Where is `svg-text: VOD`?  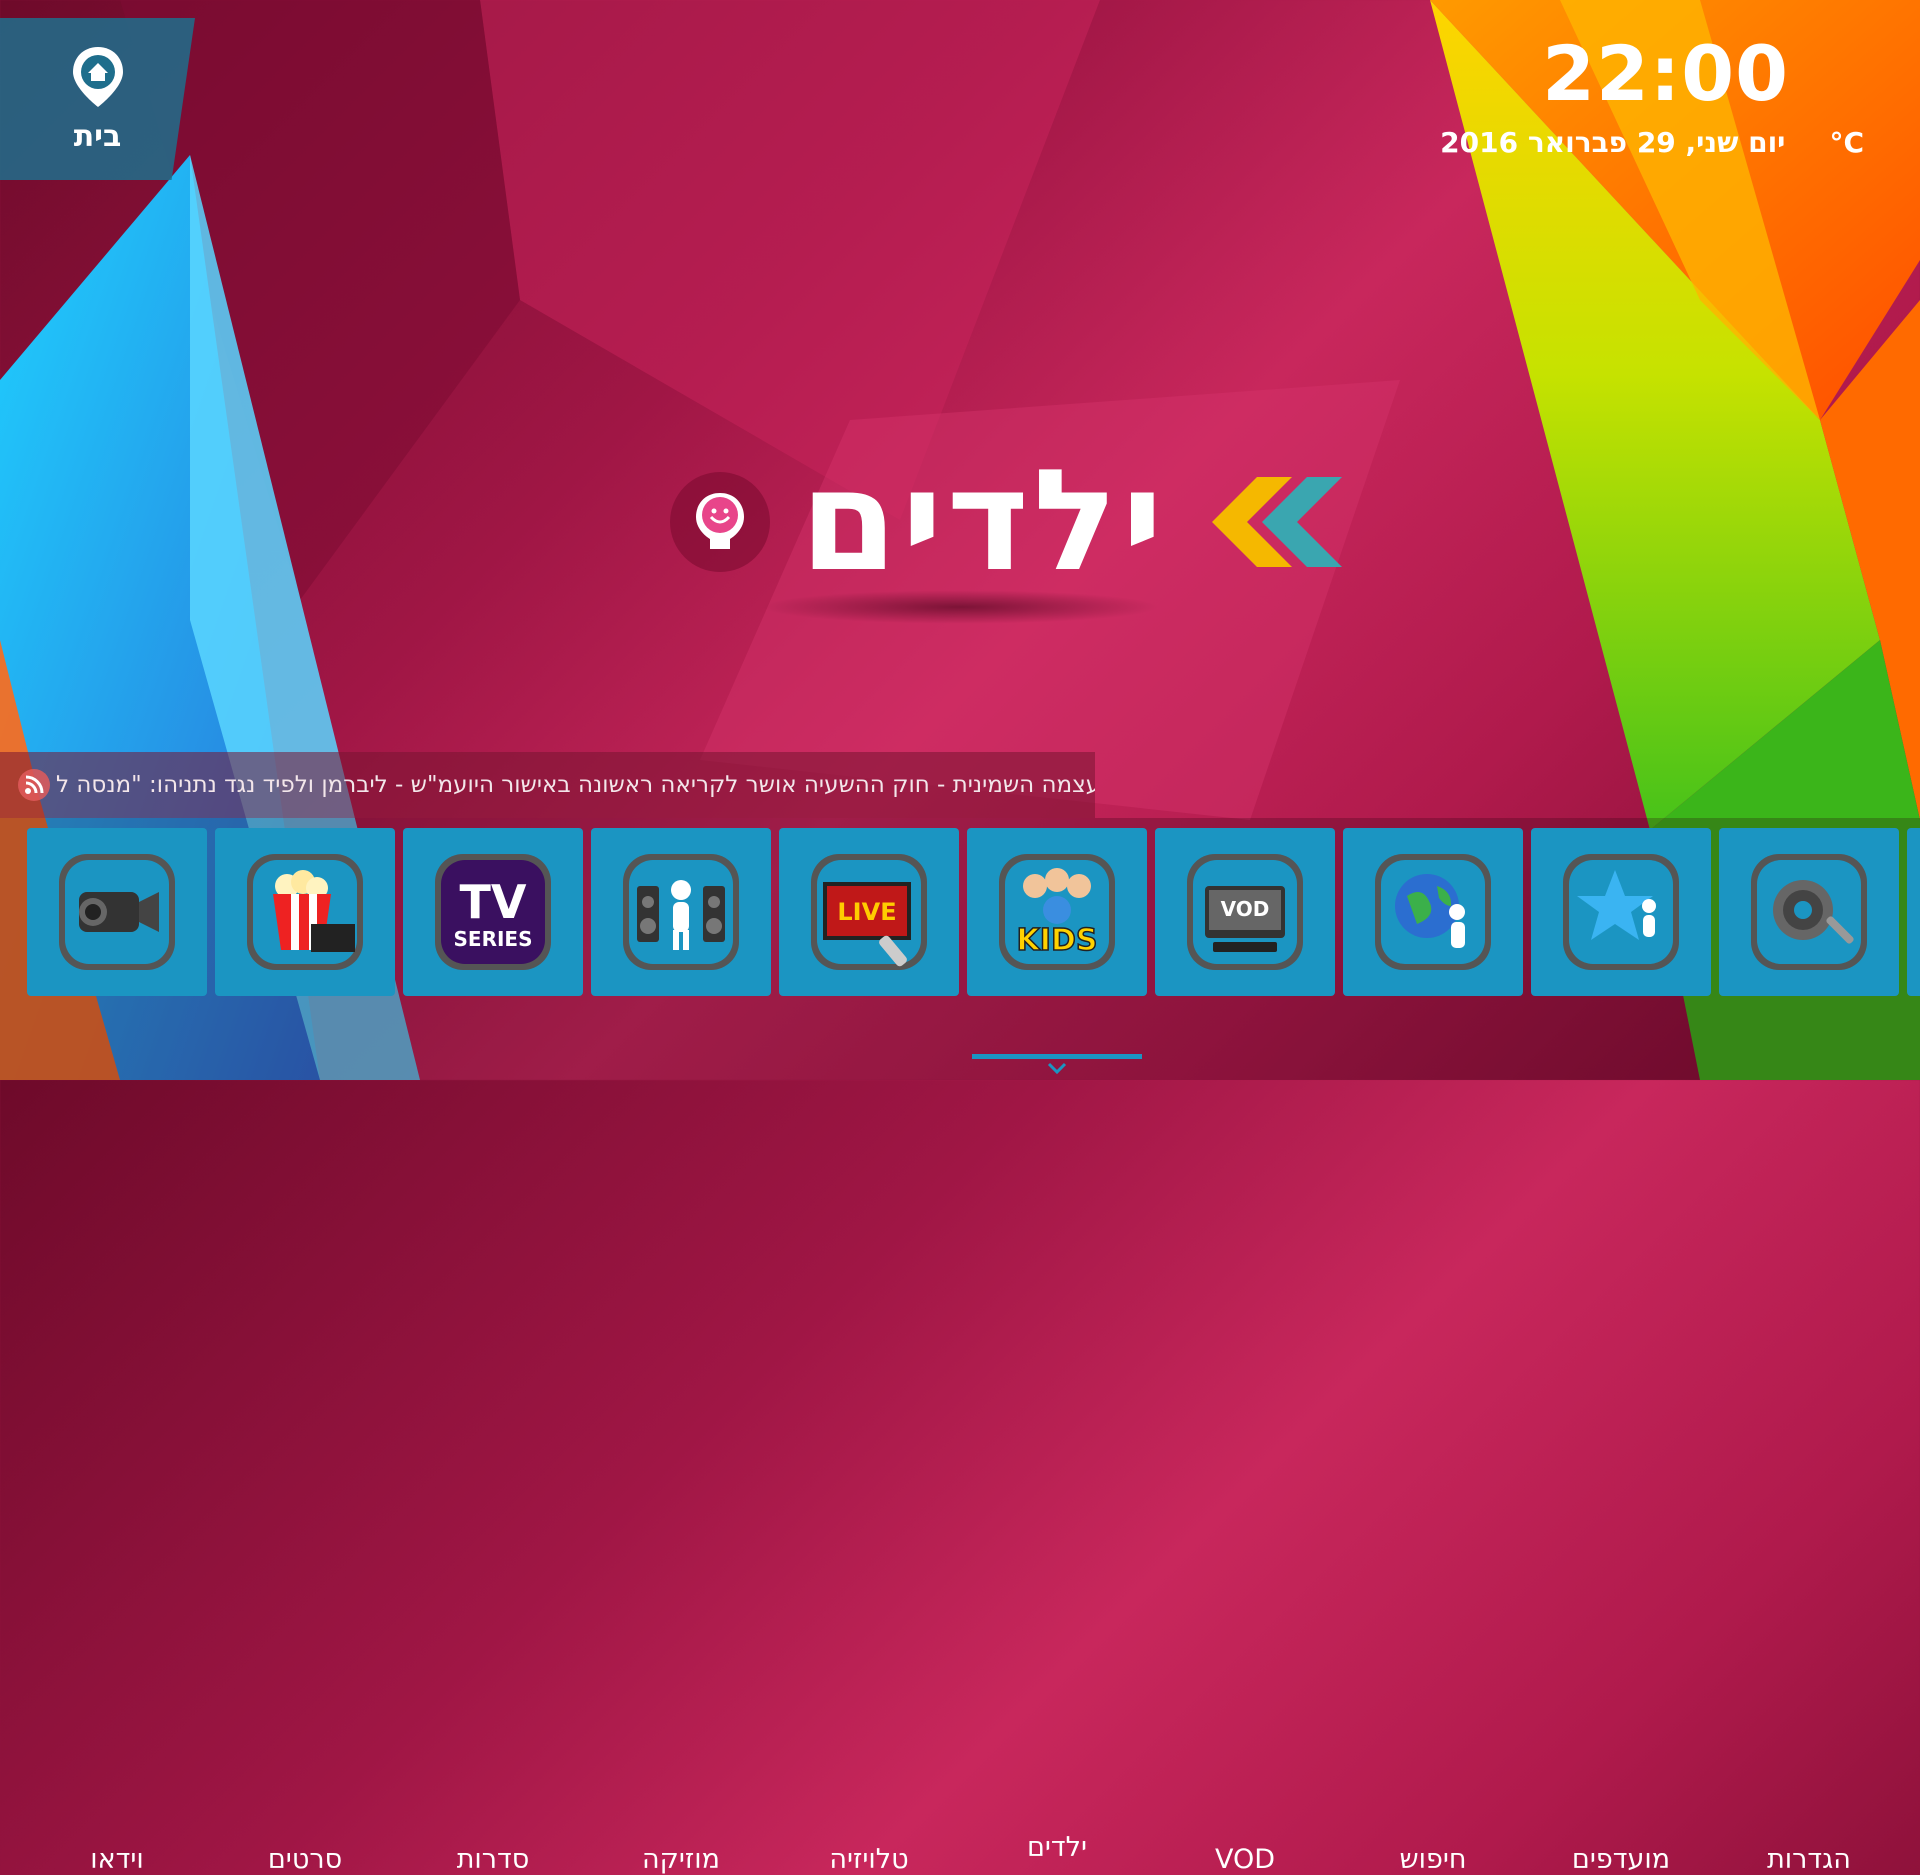 svg-text: VOD is located at coordinates (1245, 909).